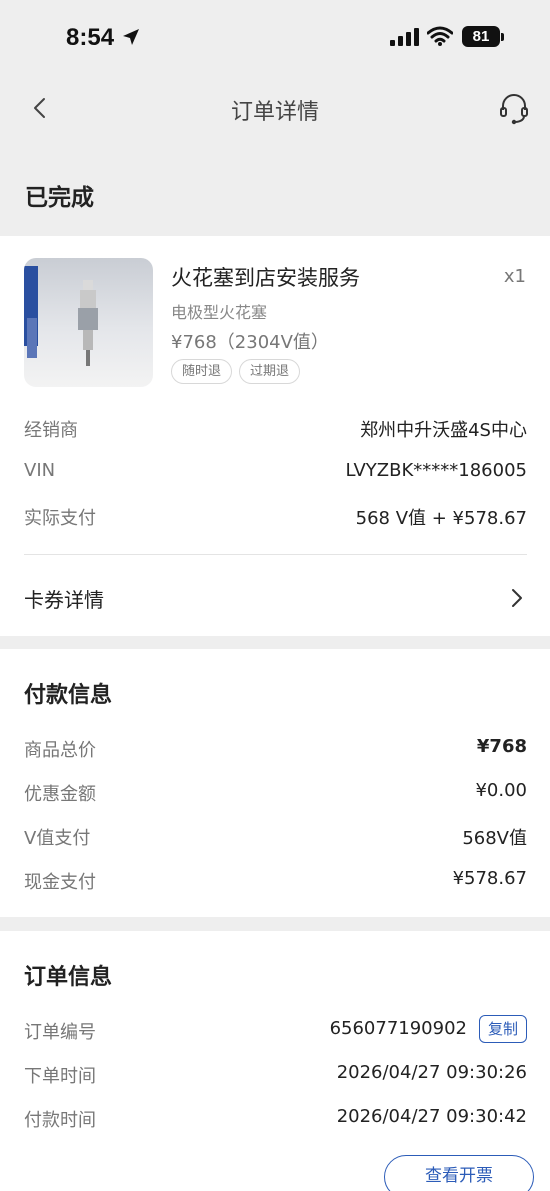 This screenshot has height=1191, width=550. I want to click on tag-refund-expired: 过期退, so click(270, 371).